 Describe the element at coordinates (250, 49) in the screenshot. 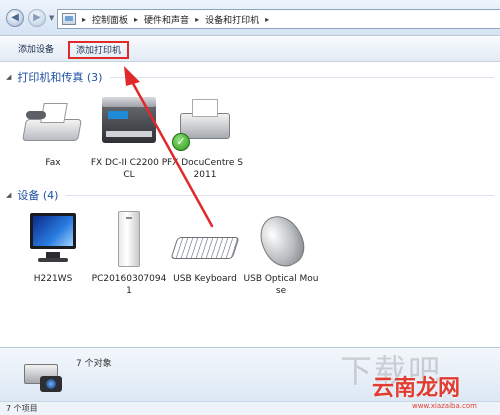

I see `command-toolbar: 添加设备 添加打印机` at that location.